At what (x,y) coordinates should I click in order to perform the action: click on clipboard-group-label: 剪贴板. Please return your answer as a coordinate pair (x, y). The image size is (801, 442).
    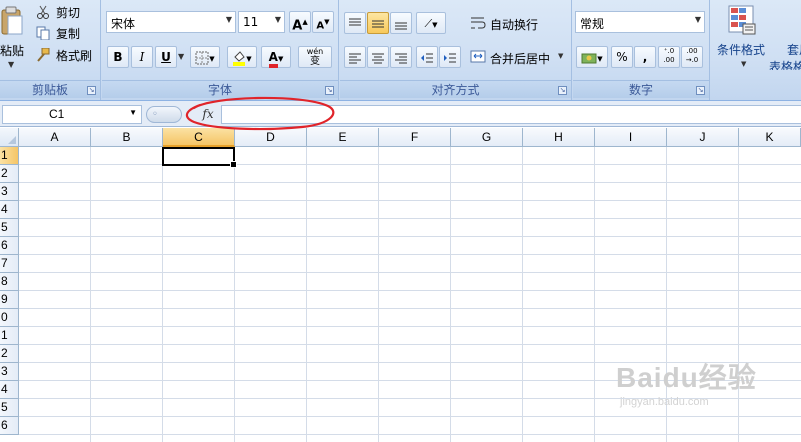
    Looking at the image, I should click on (50, 89).